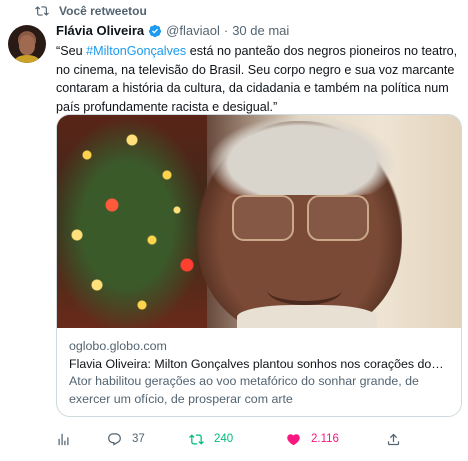  I want to click on share-icon, so click(393, 439).